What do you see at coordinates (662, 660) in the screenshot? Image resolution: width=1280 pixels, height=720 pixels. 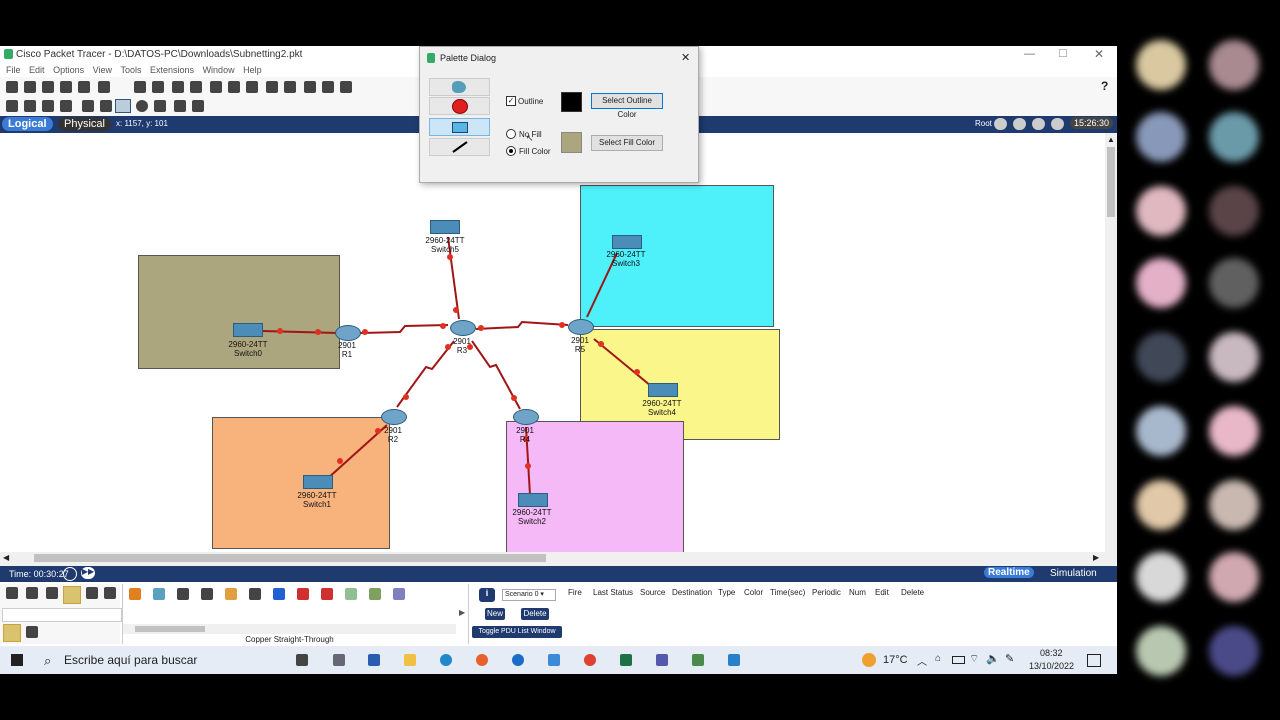 I see `teams-icon` at bounding box center [662, 660].